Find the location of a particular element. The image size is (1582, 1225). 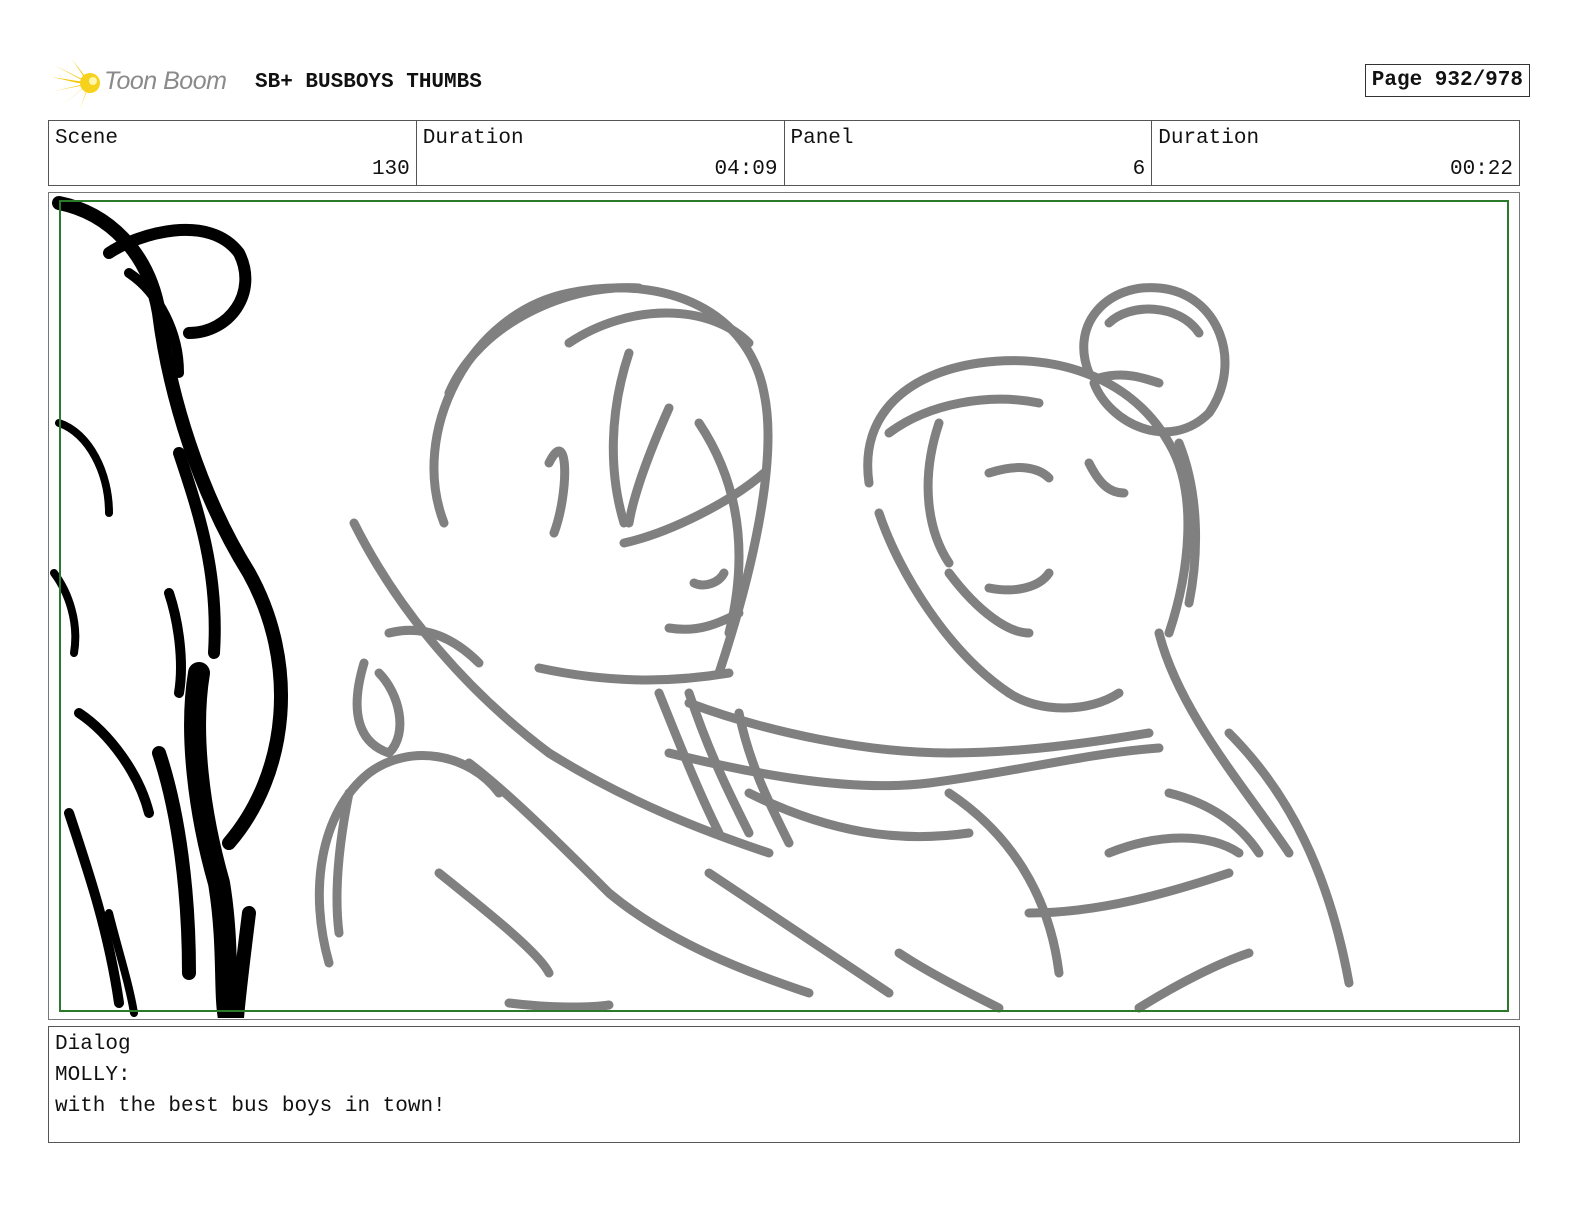

panel-duration-label: Duration is located at coordinates (1209, 138).